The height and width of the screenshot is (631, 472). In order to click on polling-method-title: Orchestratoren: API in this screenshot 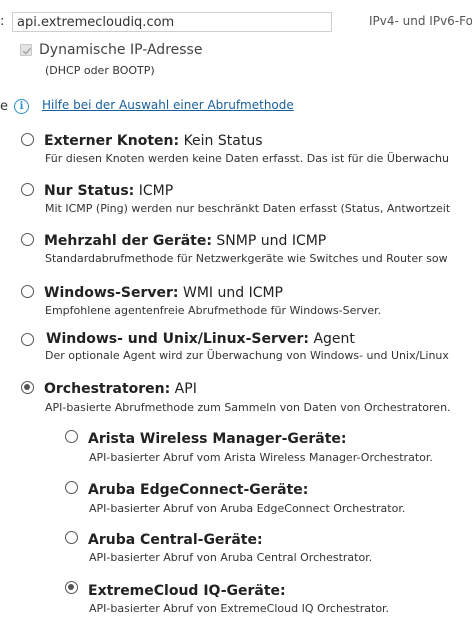, I will do `click(120, 389)`.